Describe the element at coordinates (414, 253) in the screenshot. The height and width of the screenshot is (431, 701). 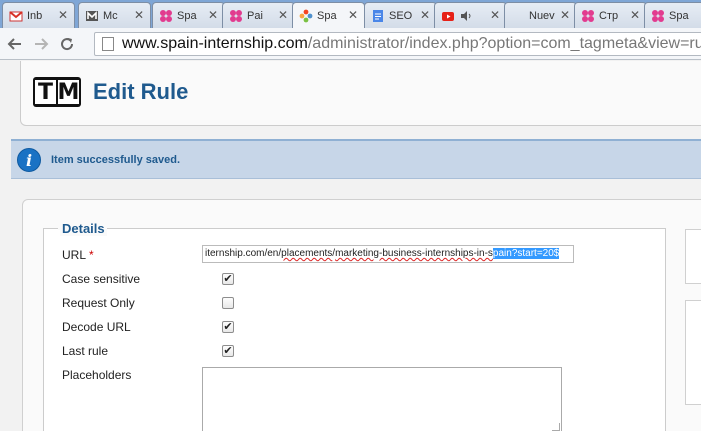
I see `url-value-part: marketing-business-internships-in-s` at that location.